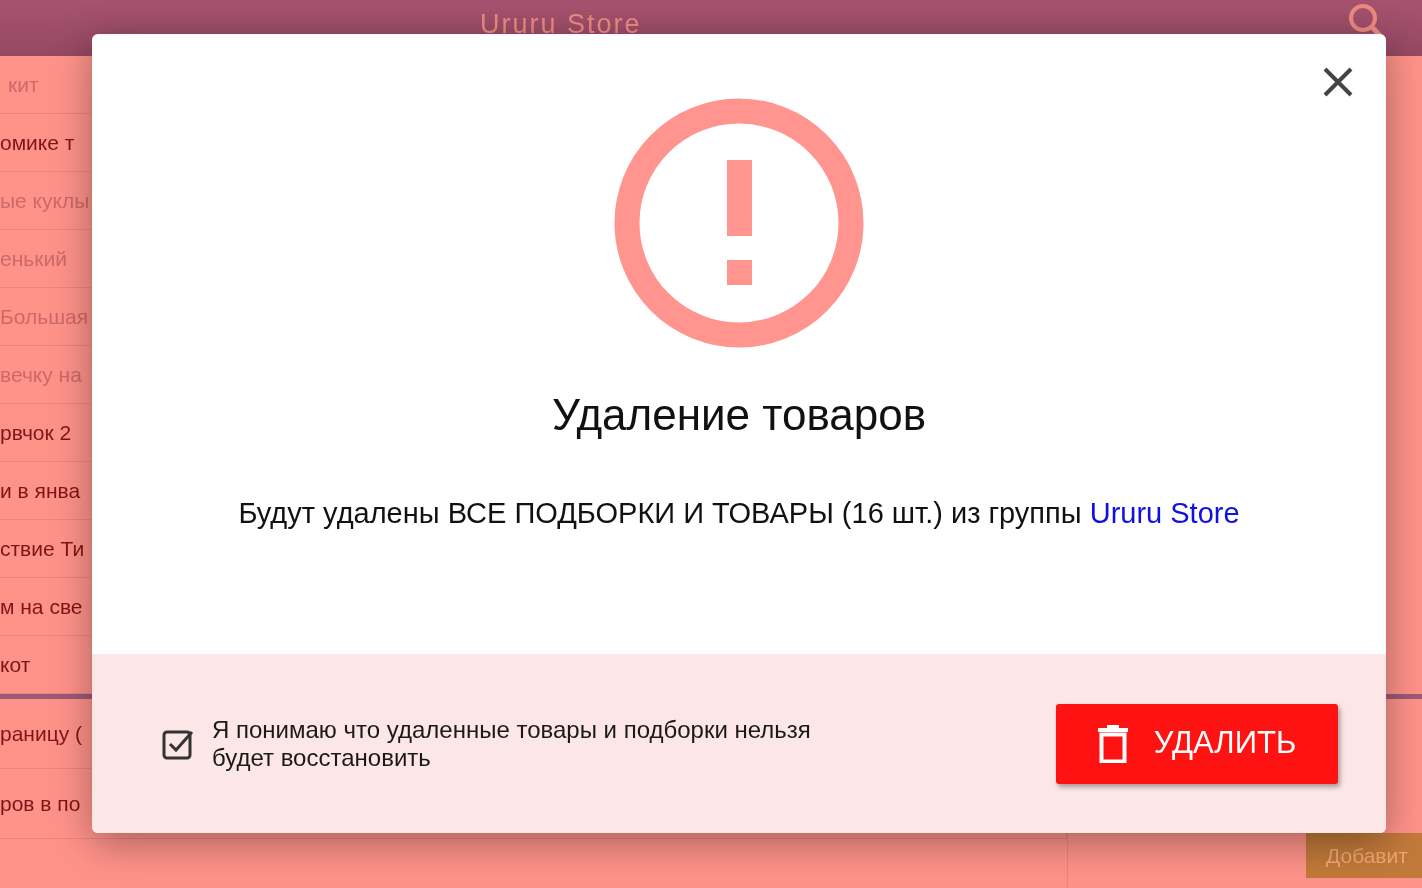  I want to click on list-item-text: м на све, so click(41, 606).